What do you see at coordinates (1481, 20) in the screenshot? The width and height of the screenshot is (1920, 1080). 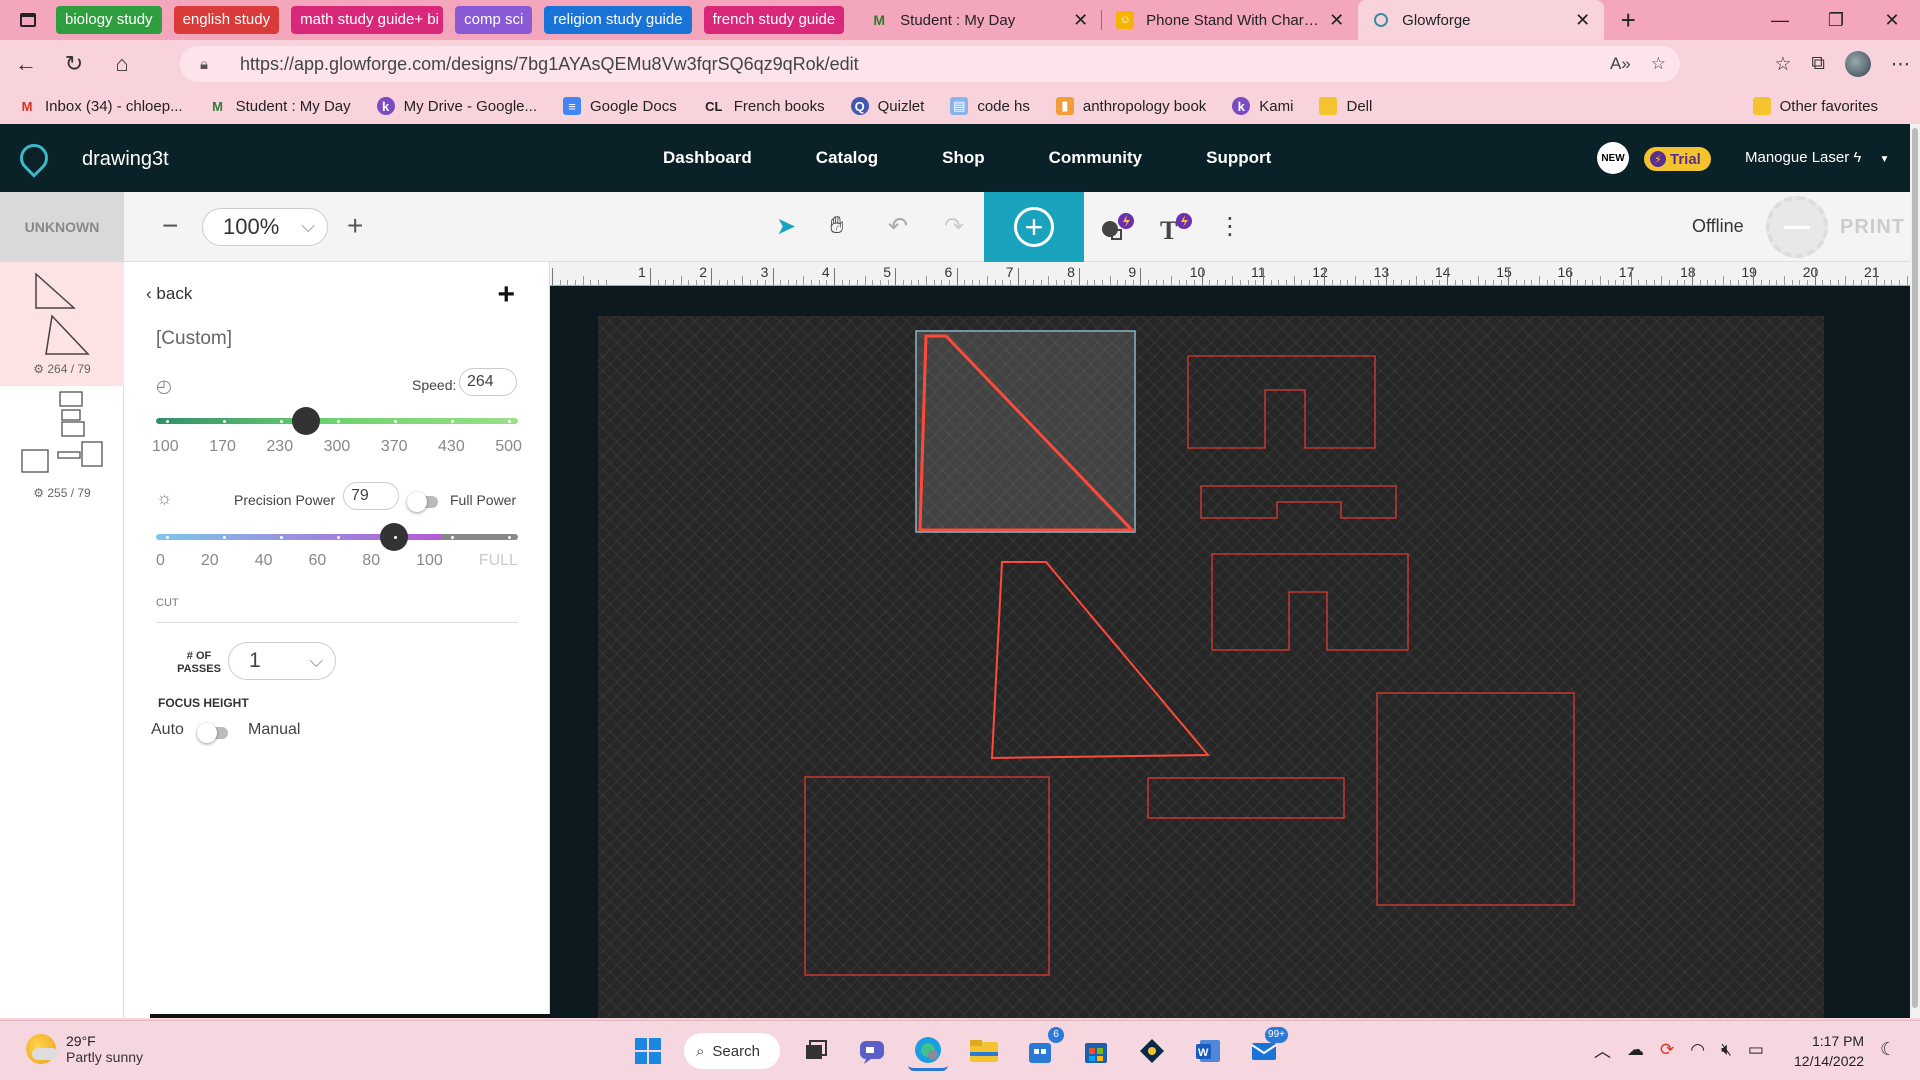 I see `tab-glowforge: Glowforge ✕` at bounding box center [1481, 20].